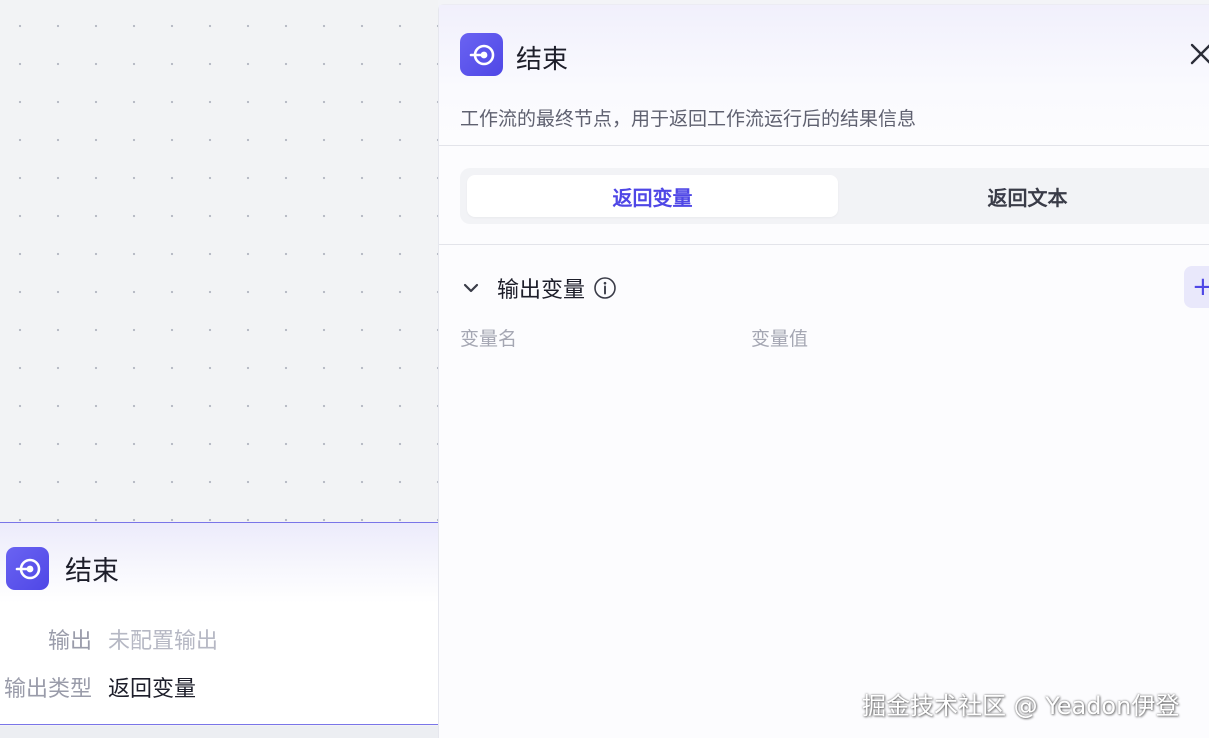 The width and height of the screenshot is (1209, 738). I want to click on node-output-row: 输出 未配置输出, so click(109, 639).